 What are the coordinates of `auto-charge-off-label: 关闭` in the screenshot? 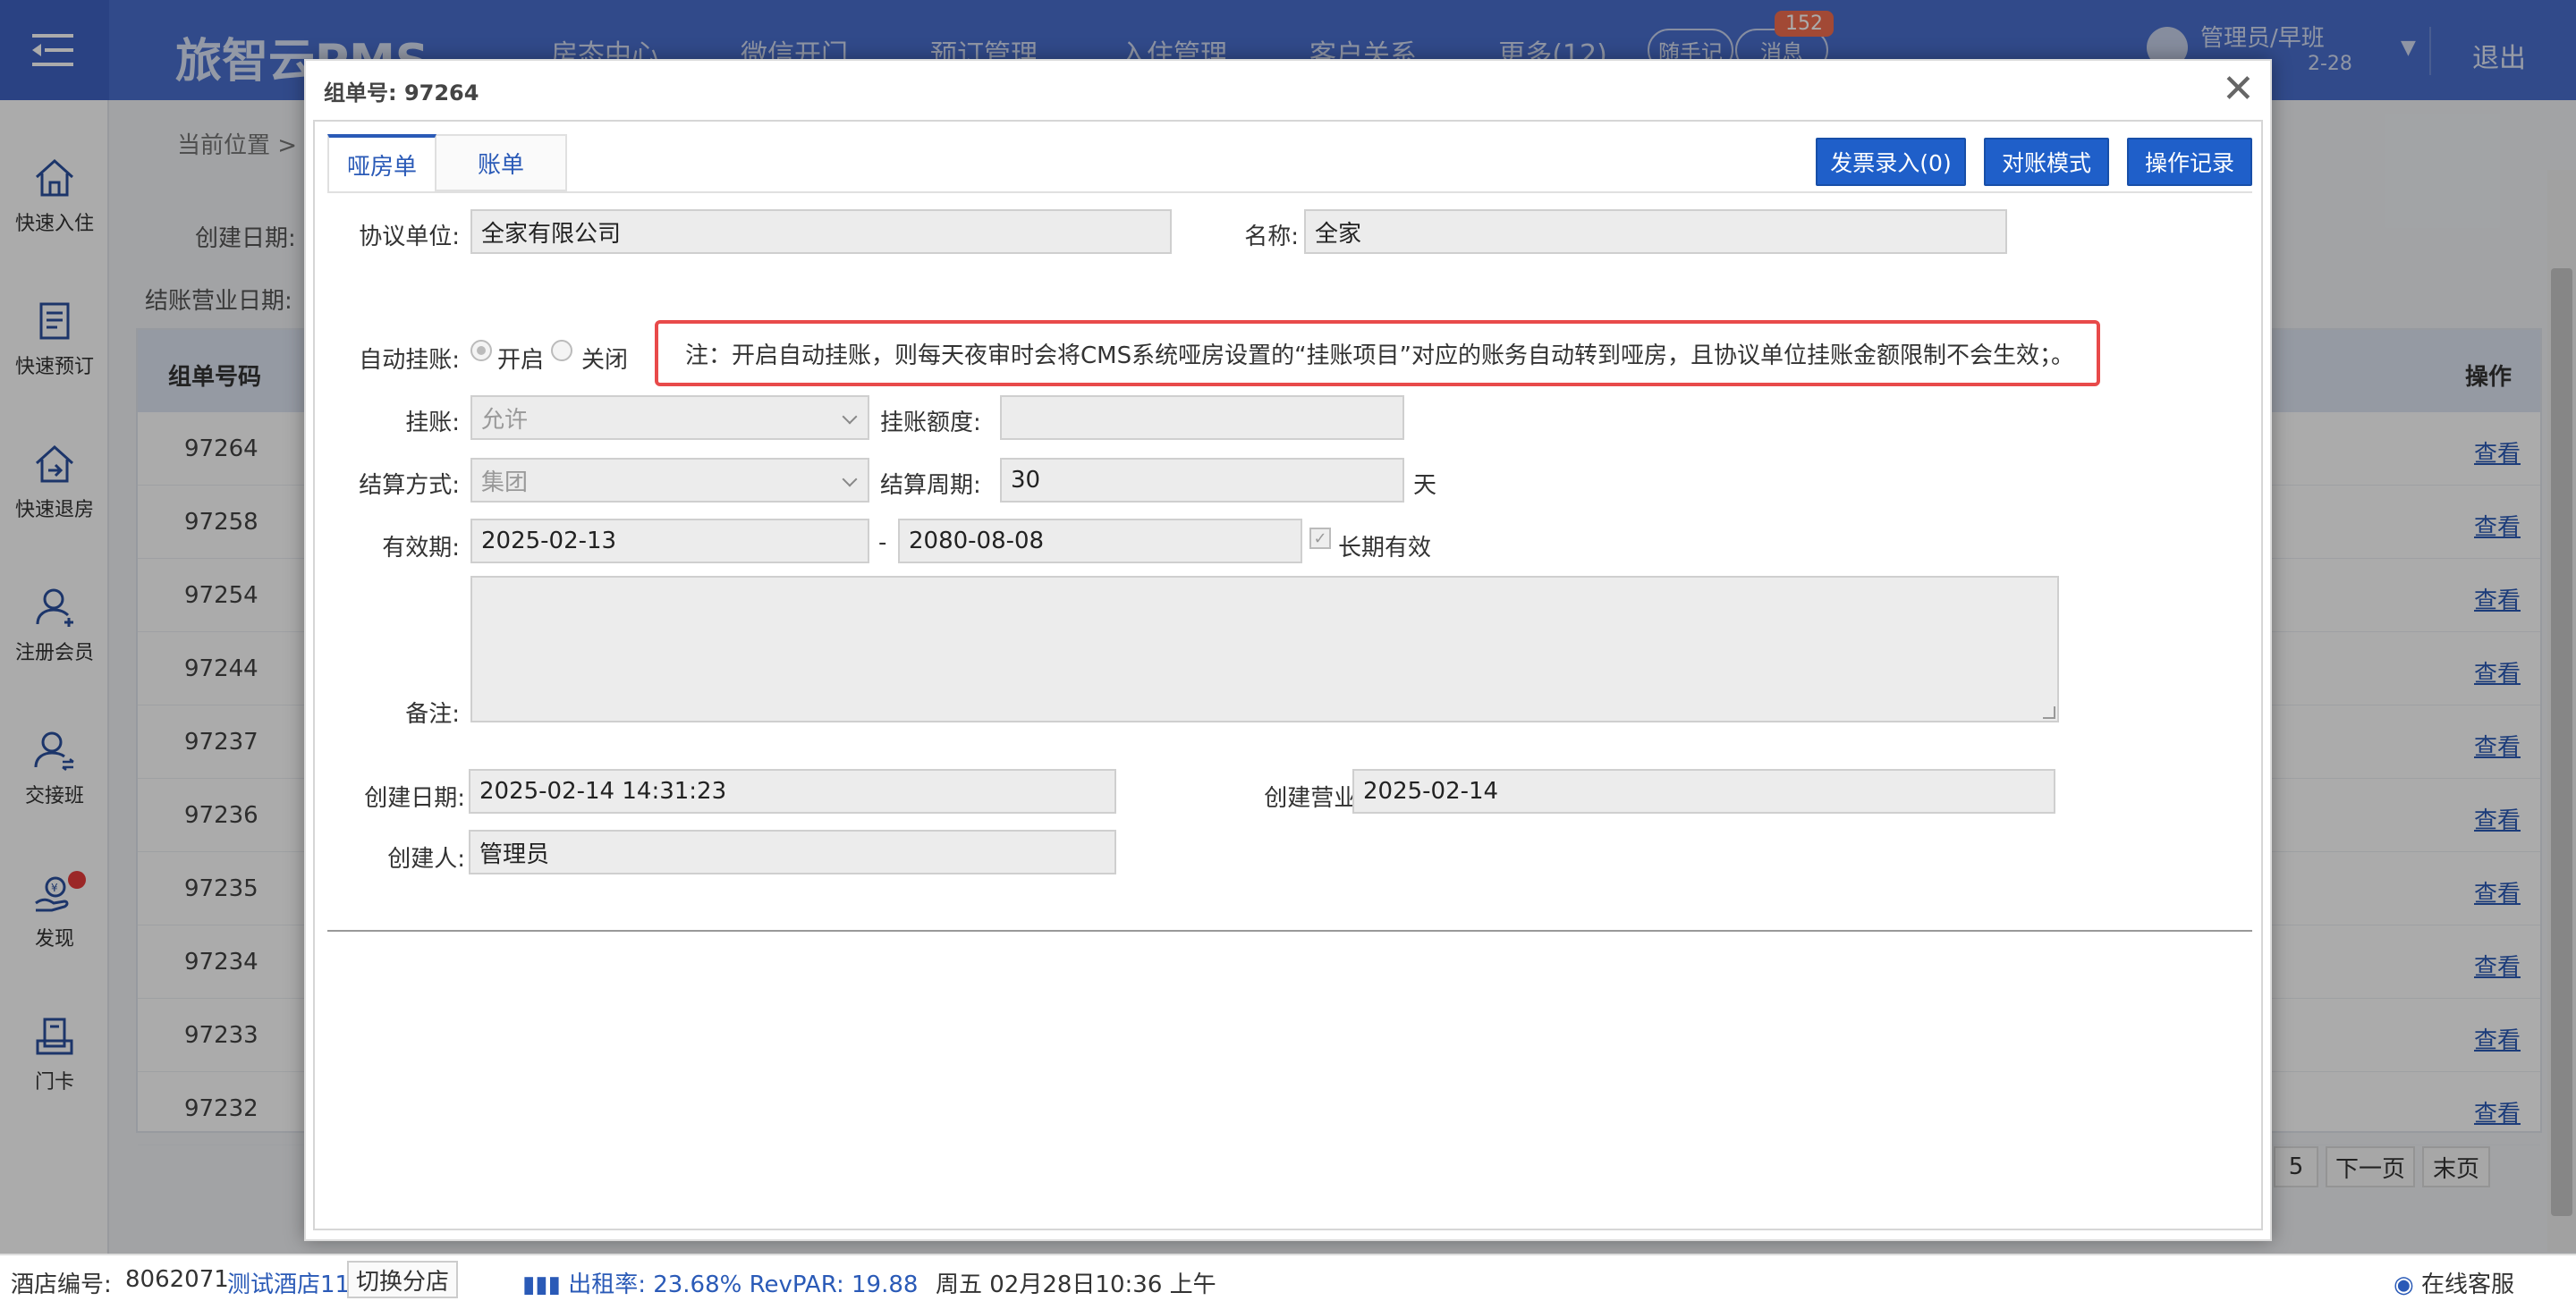 It's located at (605, 360).